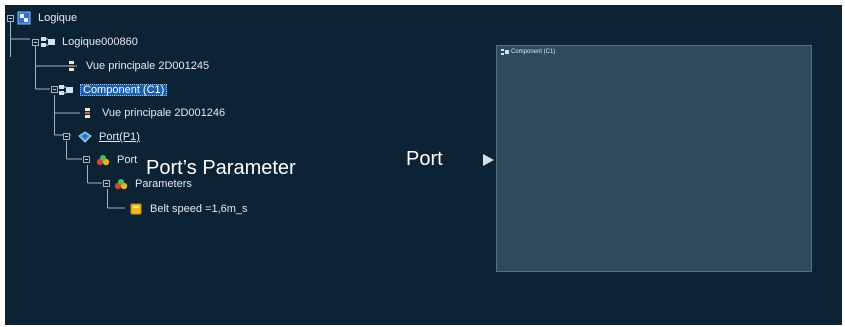  What do you see at coordinates (124, 90) in the screenshot?
I see `tree-node-component-label: Component (C1)` at bounding box center [124, 90].